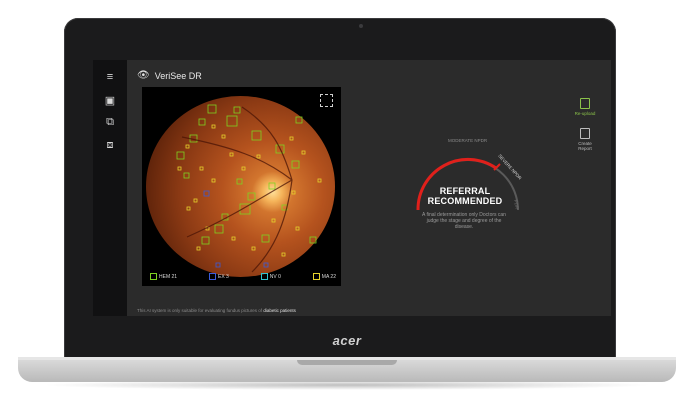 The image size is (694, 418). I want to click on reupload-label: Re-upload, so click(585, 113).